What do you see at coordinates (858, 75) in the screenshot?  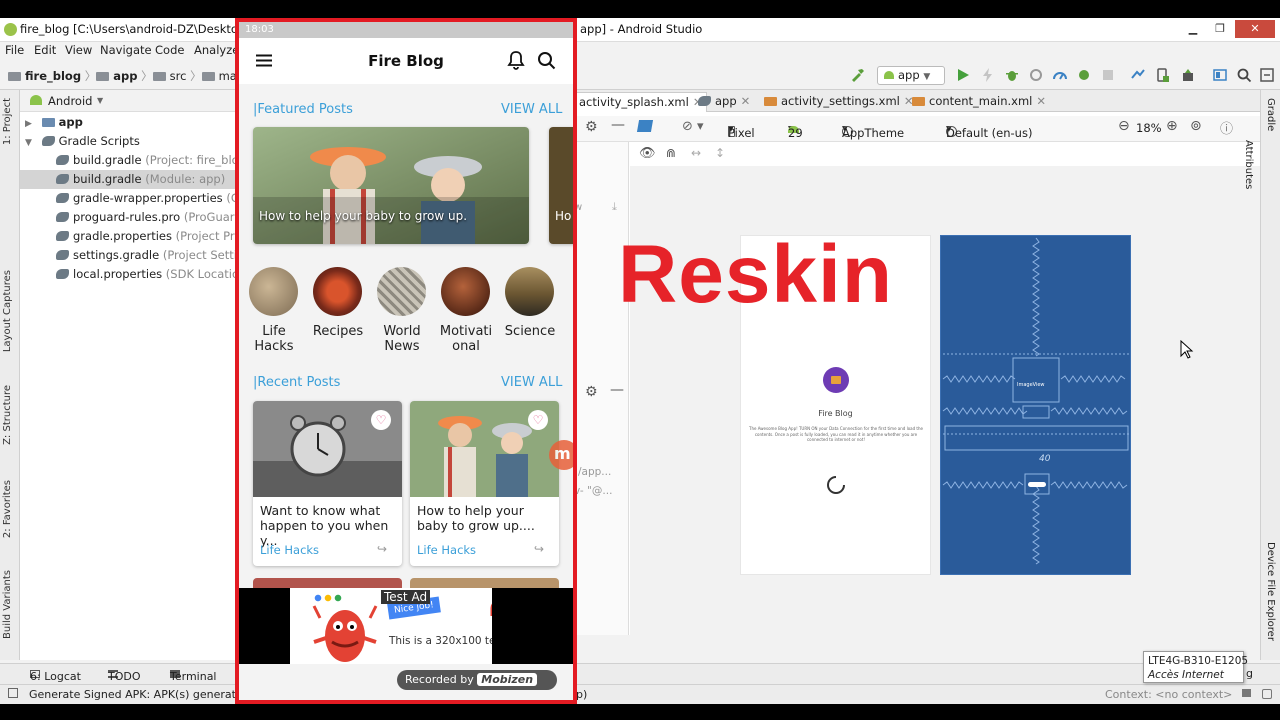 I see `hammer-icon` at bounding box center [858, 75].